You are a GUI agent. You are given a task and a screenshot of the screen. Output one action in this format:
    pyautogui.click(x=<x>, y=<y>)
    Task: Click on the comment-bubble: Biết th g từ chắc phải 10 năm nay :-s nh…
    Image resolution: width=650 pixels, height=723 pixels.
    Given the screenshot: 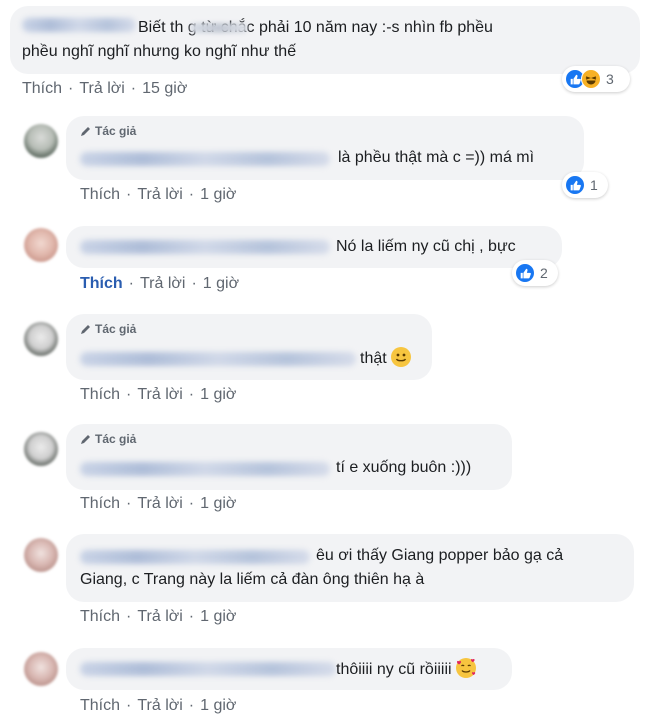 What is the action you would take?
    pyautogui.click(x=325, y=40)
    